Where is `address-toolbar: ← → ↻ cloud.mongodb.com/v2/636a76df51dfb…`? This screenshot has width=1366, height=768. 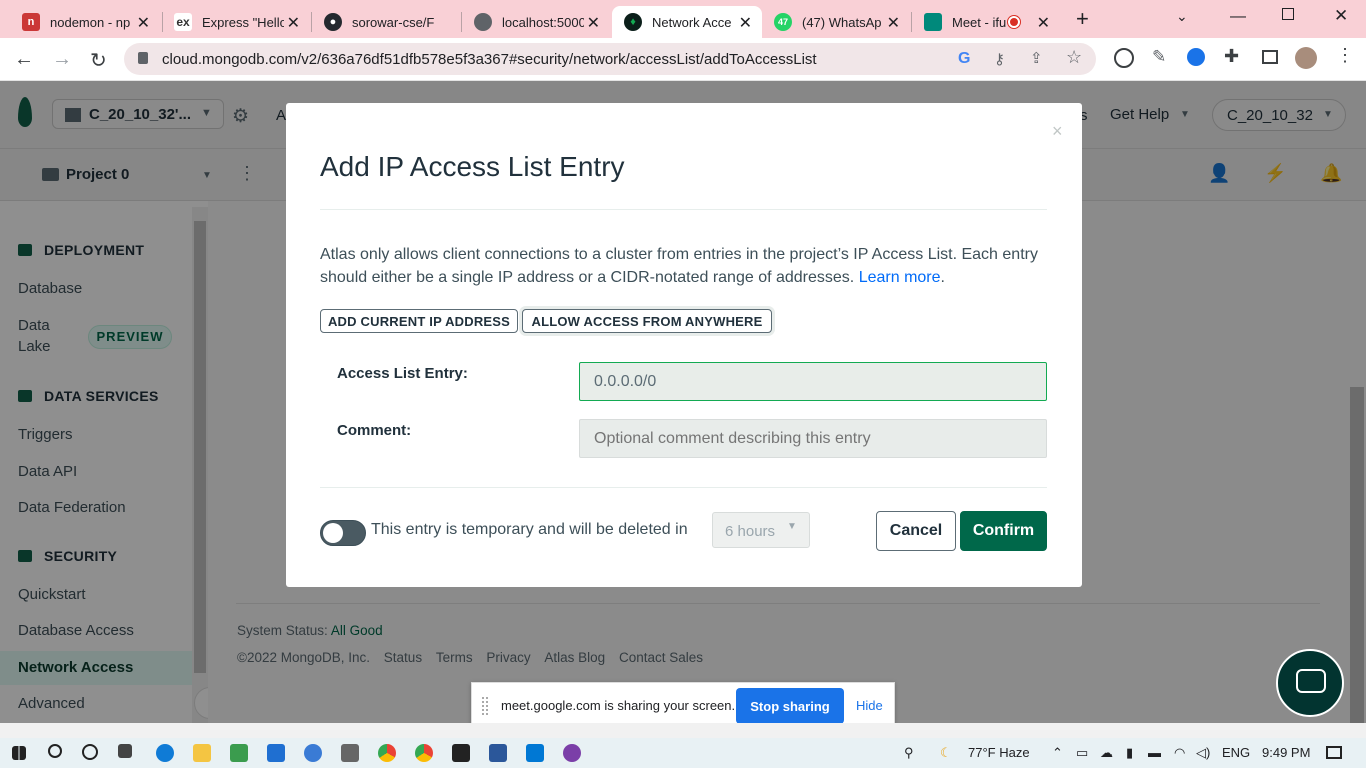
address-toolbar: ← → ↻ cloud.mongodb.com/v2/636a76df51dfb… is located at coordinates (683, 59).